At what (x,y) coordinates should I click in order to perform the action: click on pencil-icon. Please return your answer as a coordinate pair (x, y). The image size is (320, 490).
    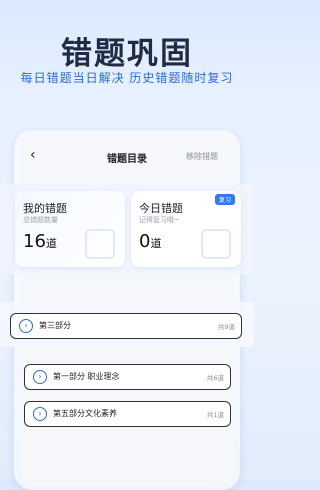
    Looking at the image, I should click on (100, 244).